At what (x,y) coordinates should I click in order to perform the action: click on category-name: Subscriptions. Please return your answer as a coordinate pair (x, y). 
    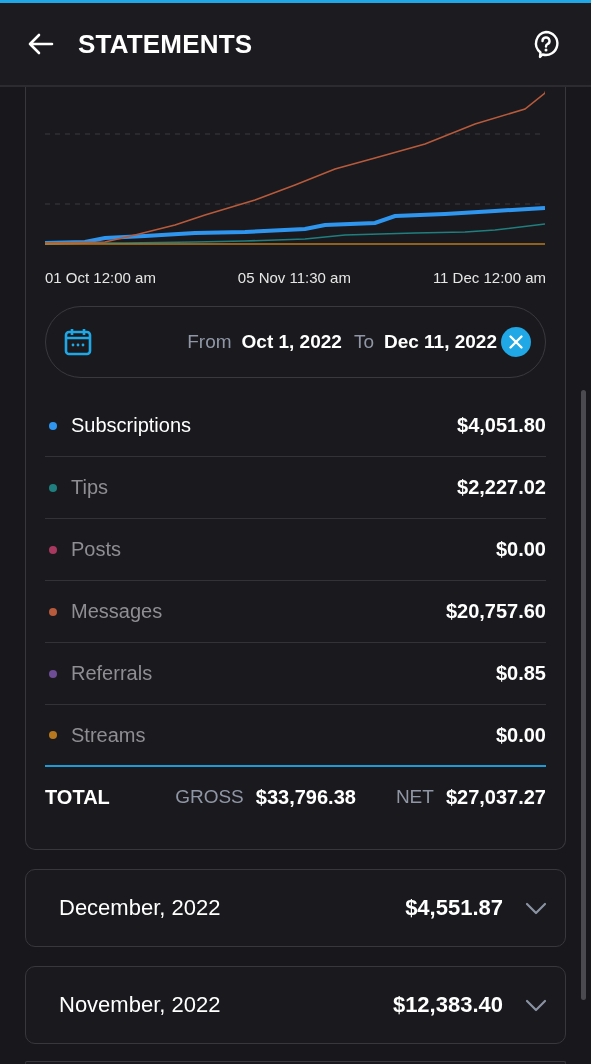
    Looking at the image, I should click on (132, 425).